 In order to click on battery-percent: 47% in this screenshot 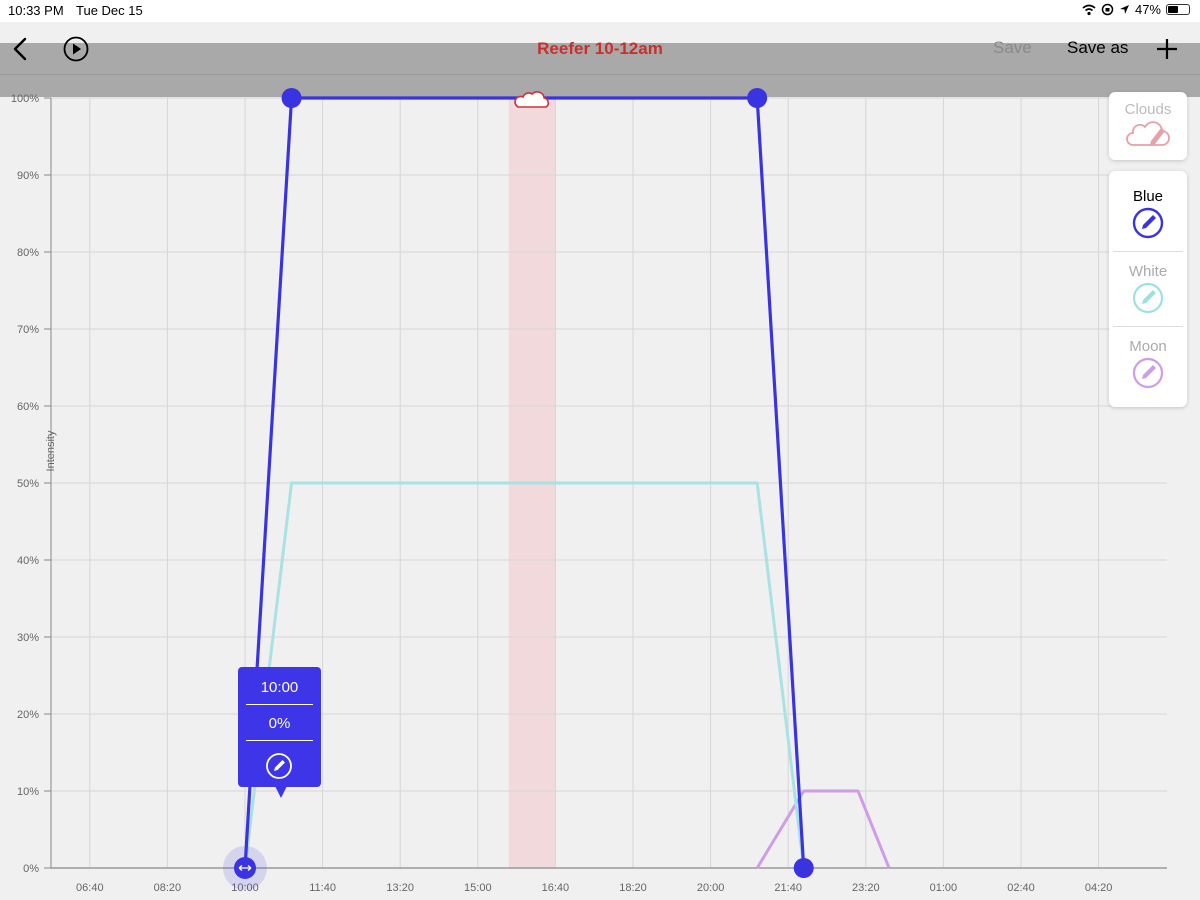, I will do `click(1147, 9)`.